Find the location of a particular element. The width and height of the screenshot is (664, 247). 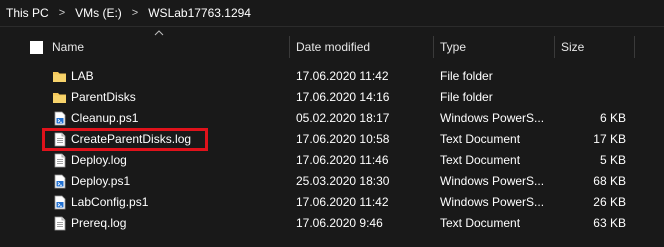

file-date-modified: 05.02.2020 18:17 is located at coordinates (343, 118).